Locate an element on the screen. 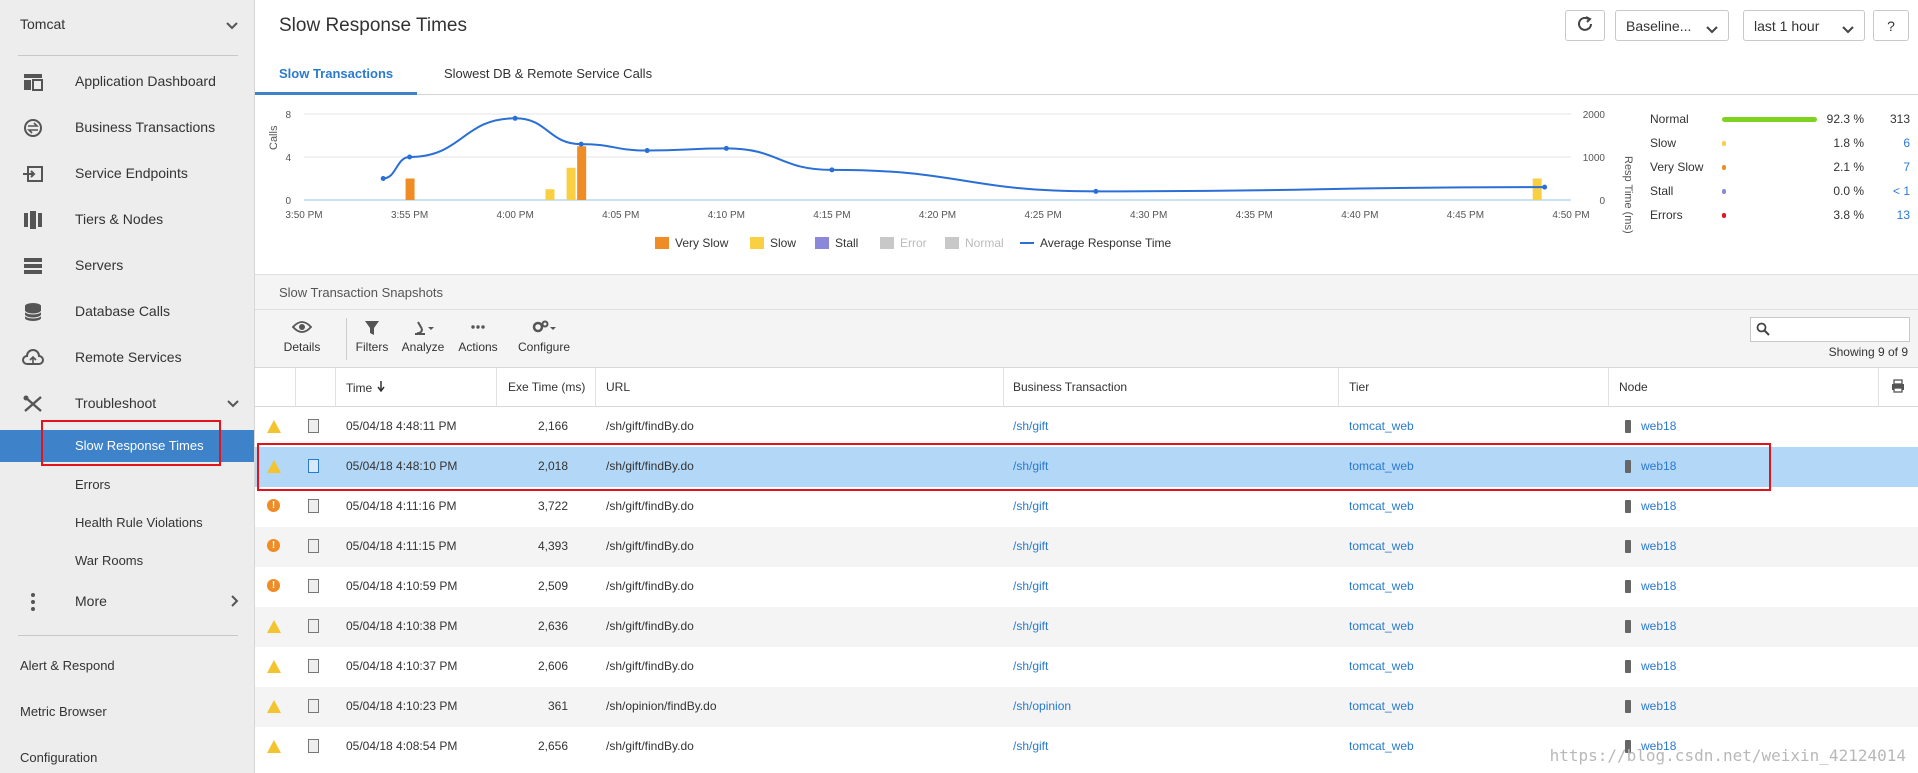 The image size is (1918, 773). stat-count-link: 6 is located at coordinates (1906, 143).